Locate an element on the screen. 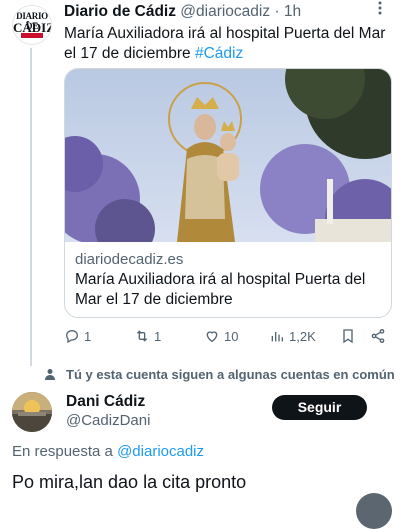  person-icon is located at coordinates (50, 374).